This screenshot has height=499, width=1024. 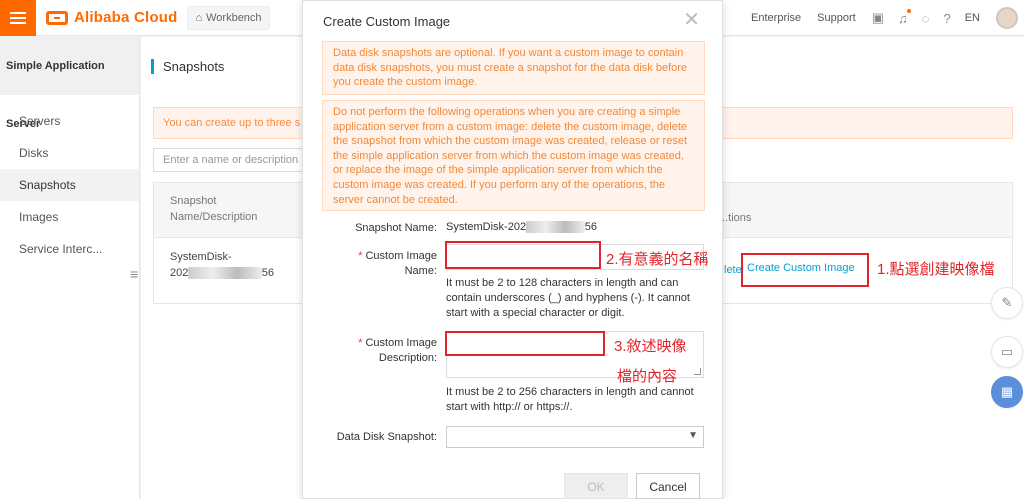 I want to click on annotation-step3-line1: 3.敘述映像, so click(x=650, y=346).